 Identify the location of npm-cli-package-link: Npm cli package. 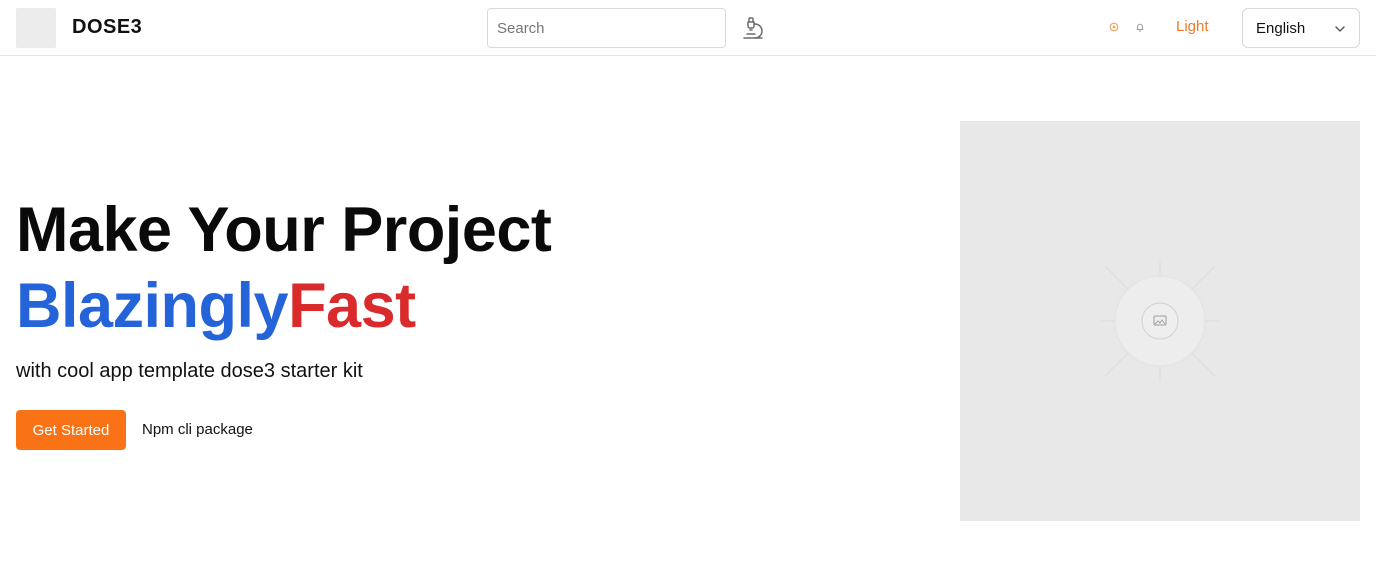
(197, 429).